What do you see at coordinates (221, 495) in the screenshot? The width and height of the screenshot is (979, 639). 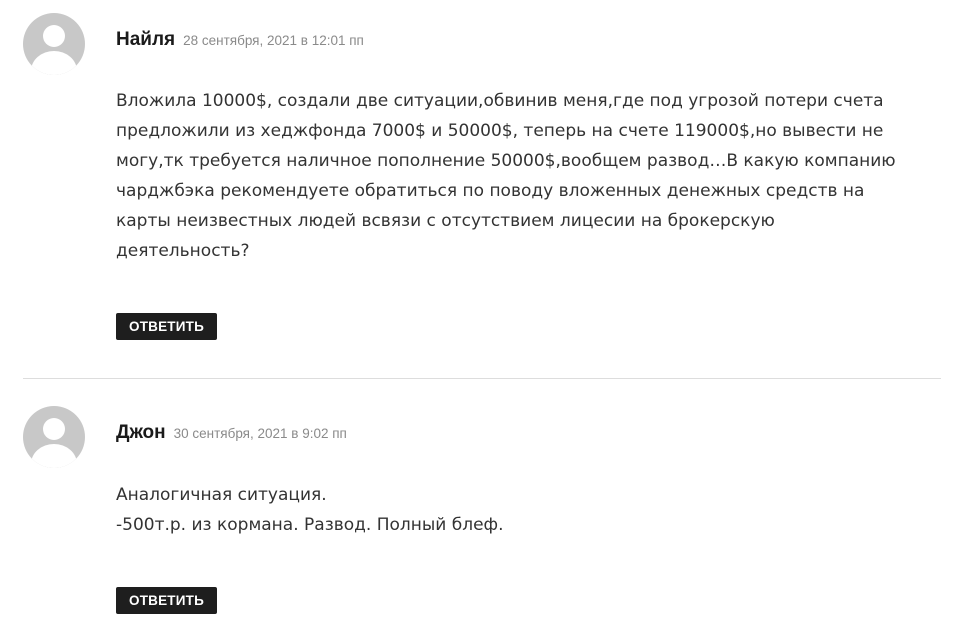 I see `comment-text-line: Аналогичная ситуация.` at bounding box center [221, 495].